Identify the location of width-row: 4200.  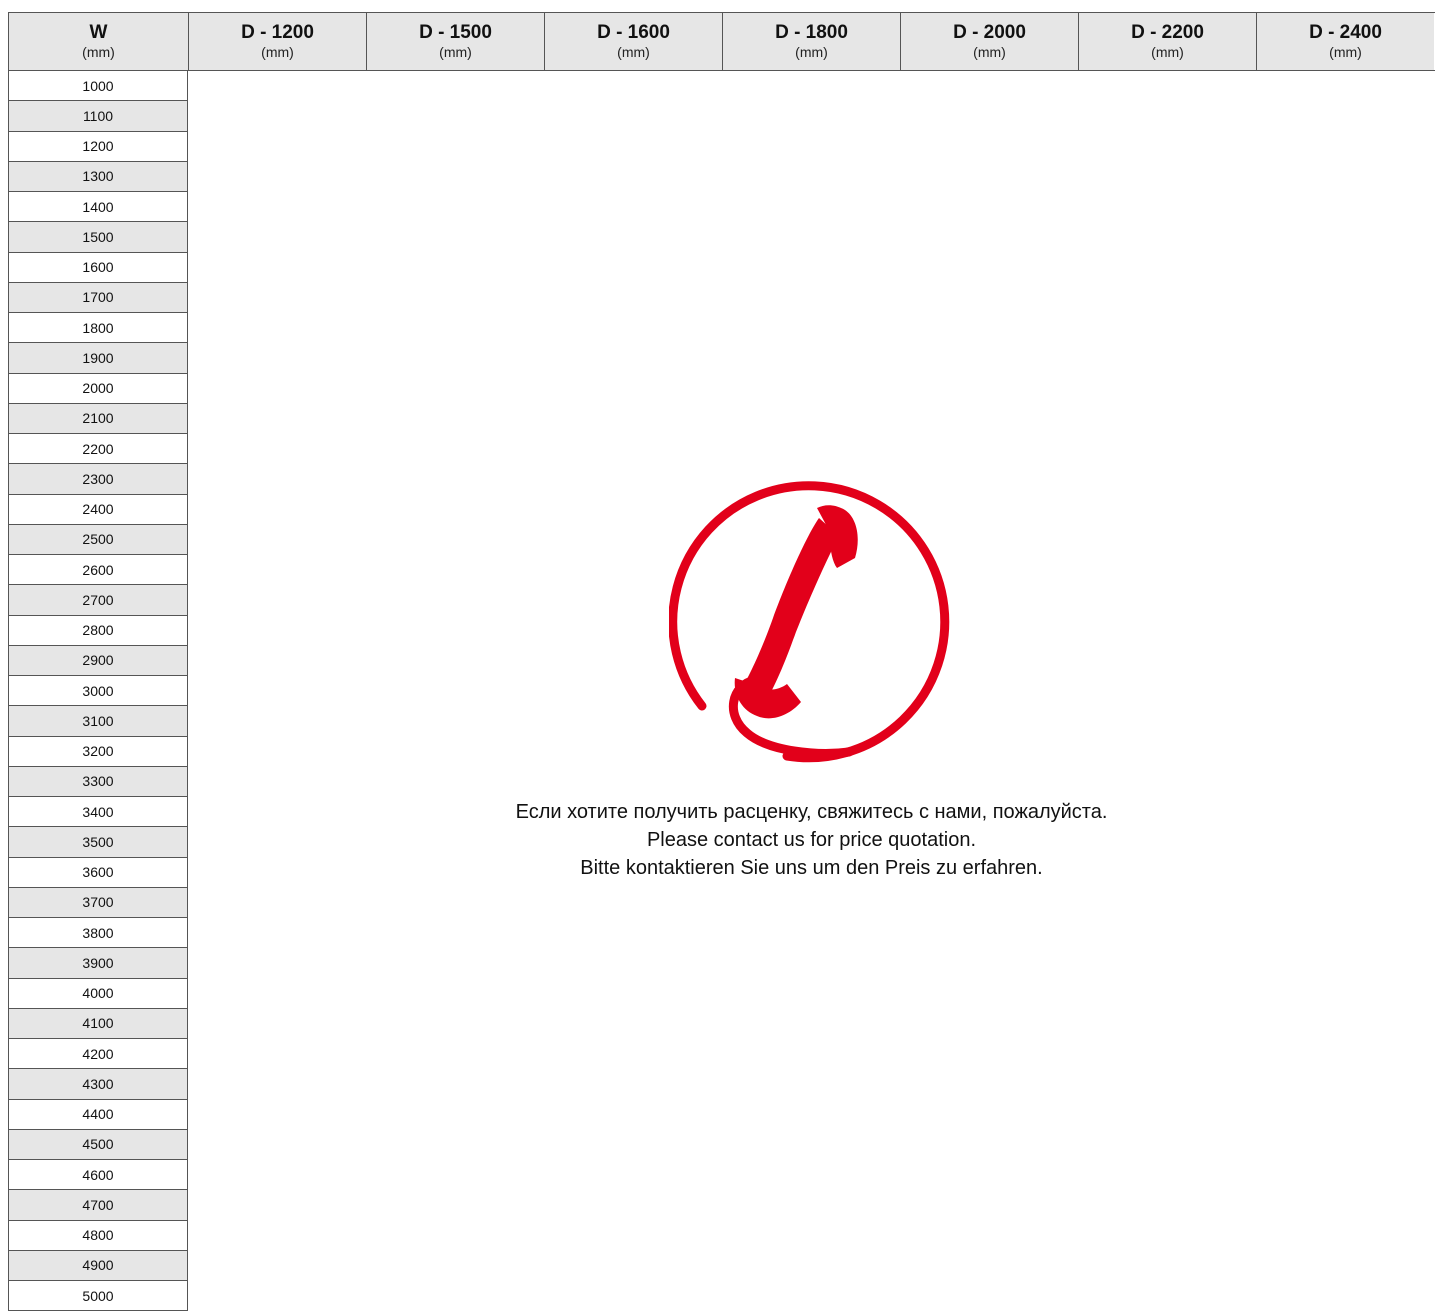
(98, 1054).